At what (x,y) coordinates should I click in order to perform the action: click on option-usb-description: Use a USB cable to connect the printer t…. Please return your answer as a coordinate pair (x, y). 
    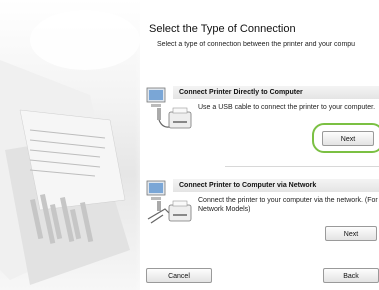
    Looking at the image, I should click on (287, 107).